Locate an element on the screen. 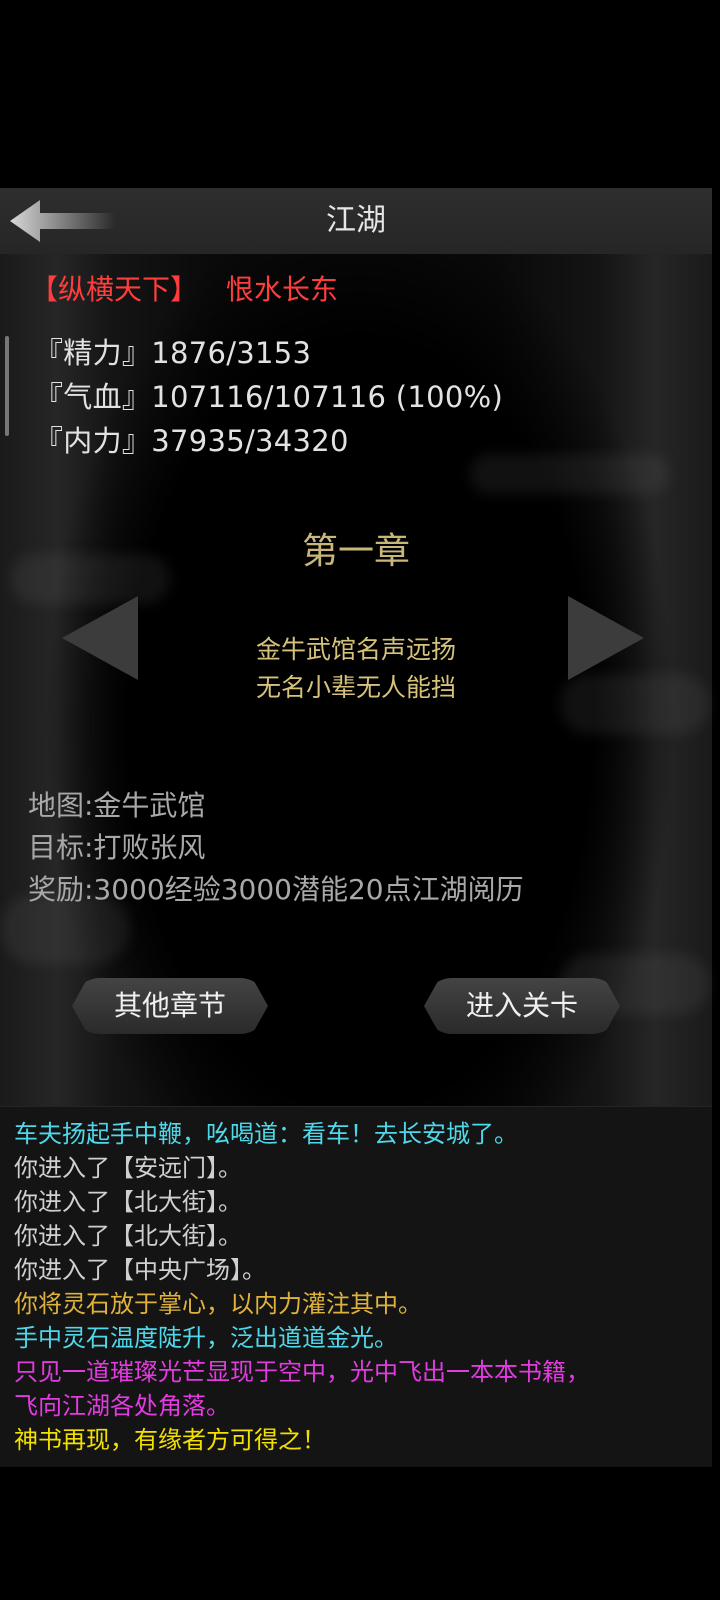 Image resolution: width=720 pixels, height=1600 pixels. log-line: 你将灵石放于掌心，以内力灌注其中。 is located at coordinates (218, 1304).